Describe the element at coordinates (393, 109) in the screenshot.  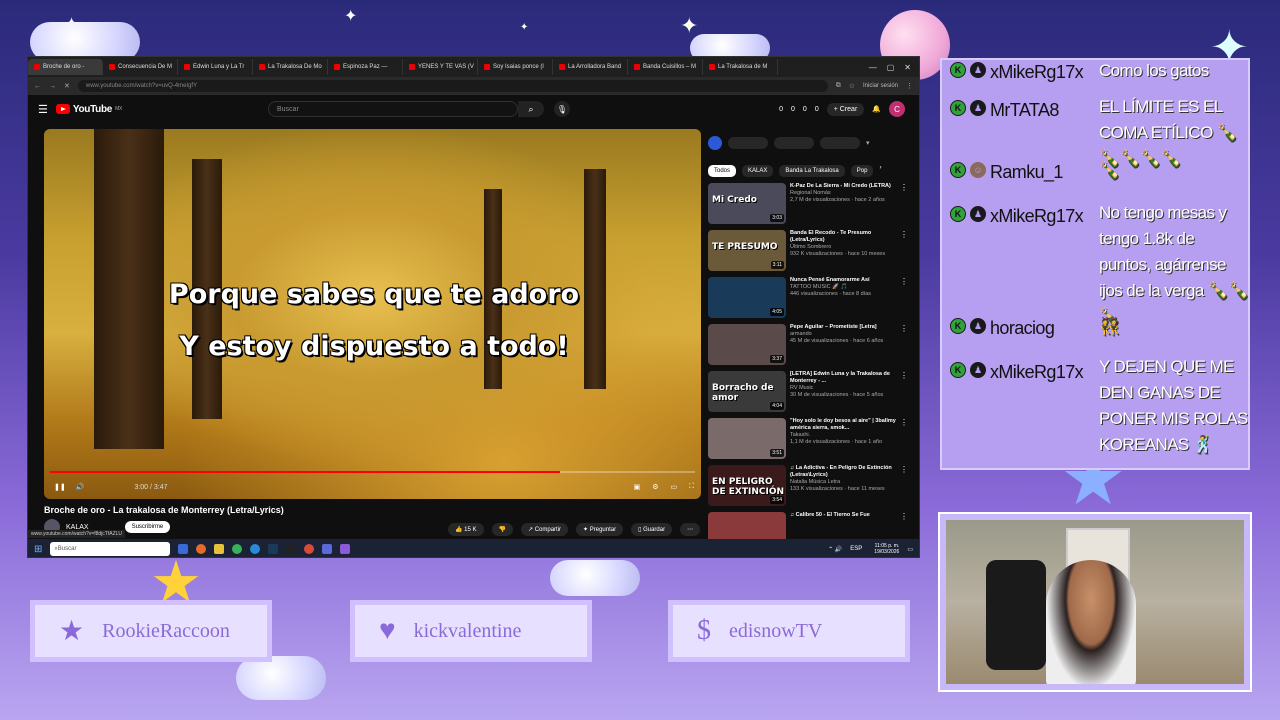
I see `search-input: Buscar` at that location.